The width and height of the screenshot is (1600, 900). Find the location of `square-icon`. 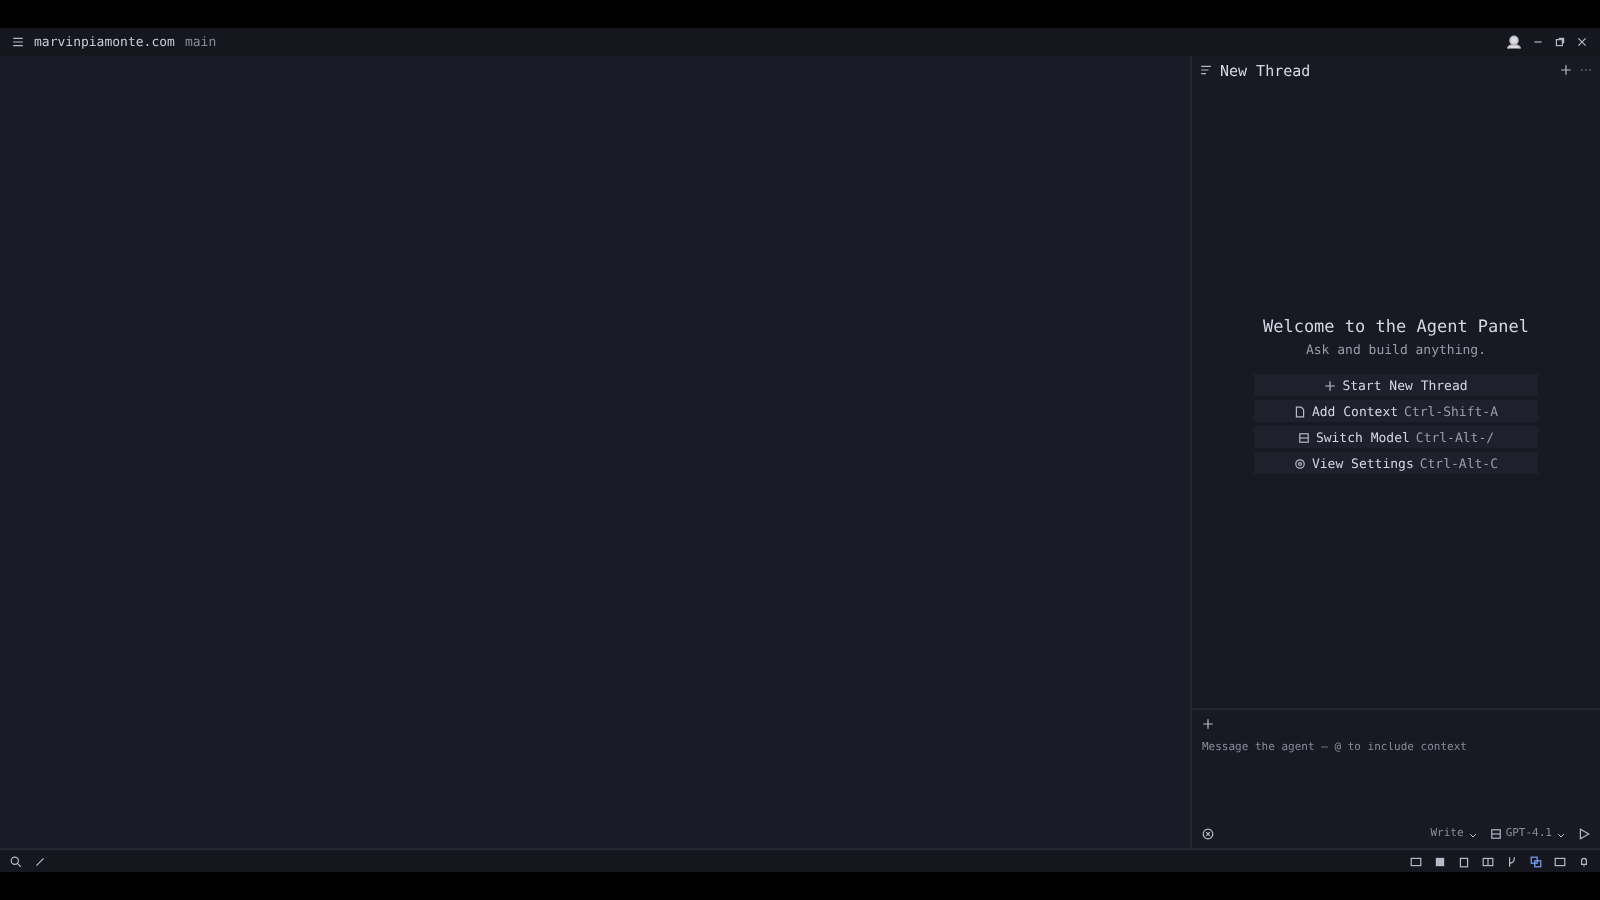

square-icon is located at coordinates (1440, 861).